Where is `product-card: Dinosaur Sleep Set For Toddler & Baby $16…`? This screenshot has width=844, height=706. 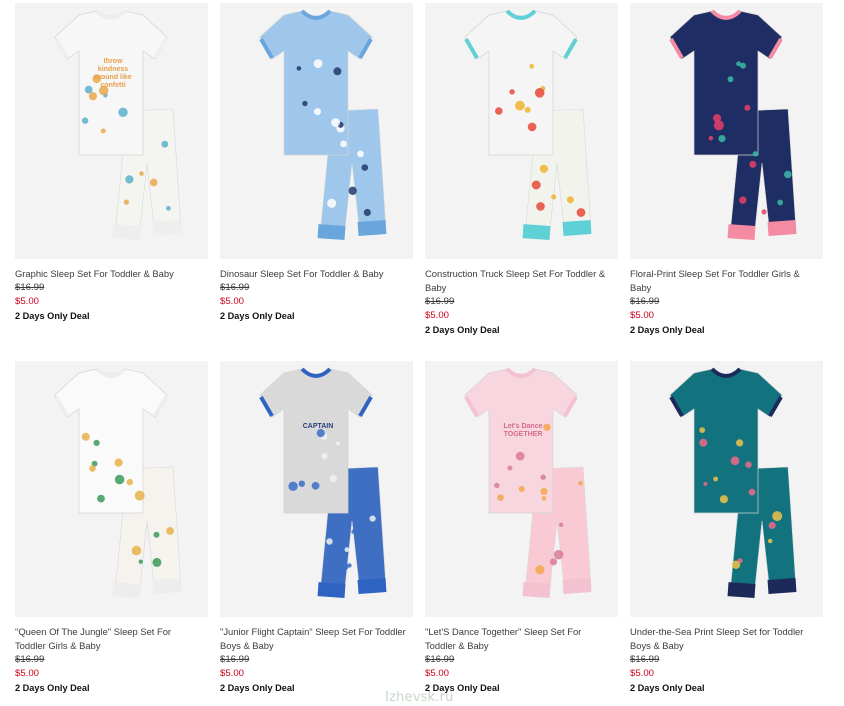 product-card: Dinosaur Sleep Set For Toddler & Baby $16… is located at coordinates (316, 163).